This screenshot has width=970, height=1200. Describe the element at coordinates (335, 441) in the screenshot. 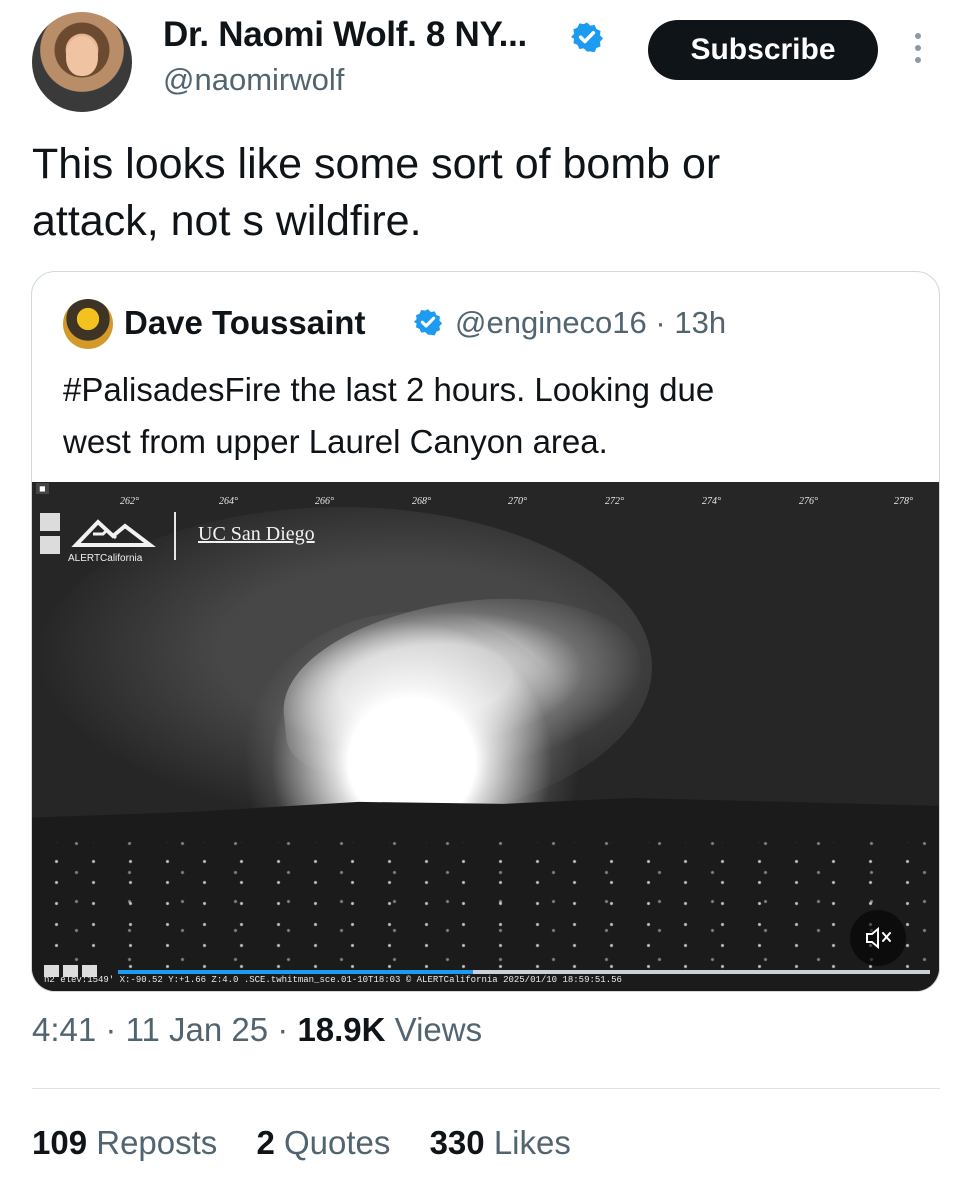

I see `quoted-text-line-2: west from upper Laurel Canyon area.` at that location.